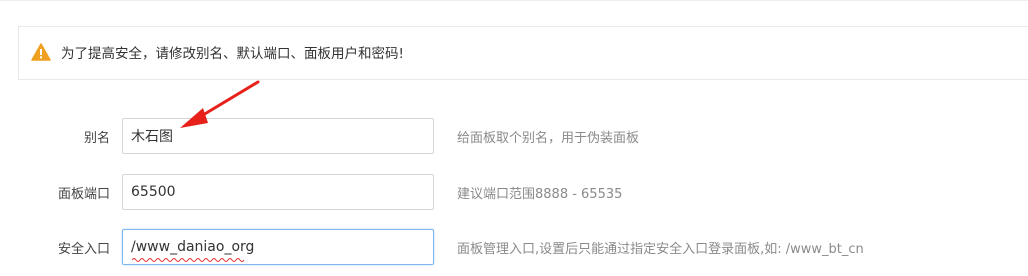  What do you see at coordinates (41, 52) in the screenshot?
I see `warning-triangle-icon` at bounding box center [41, 52].